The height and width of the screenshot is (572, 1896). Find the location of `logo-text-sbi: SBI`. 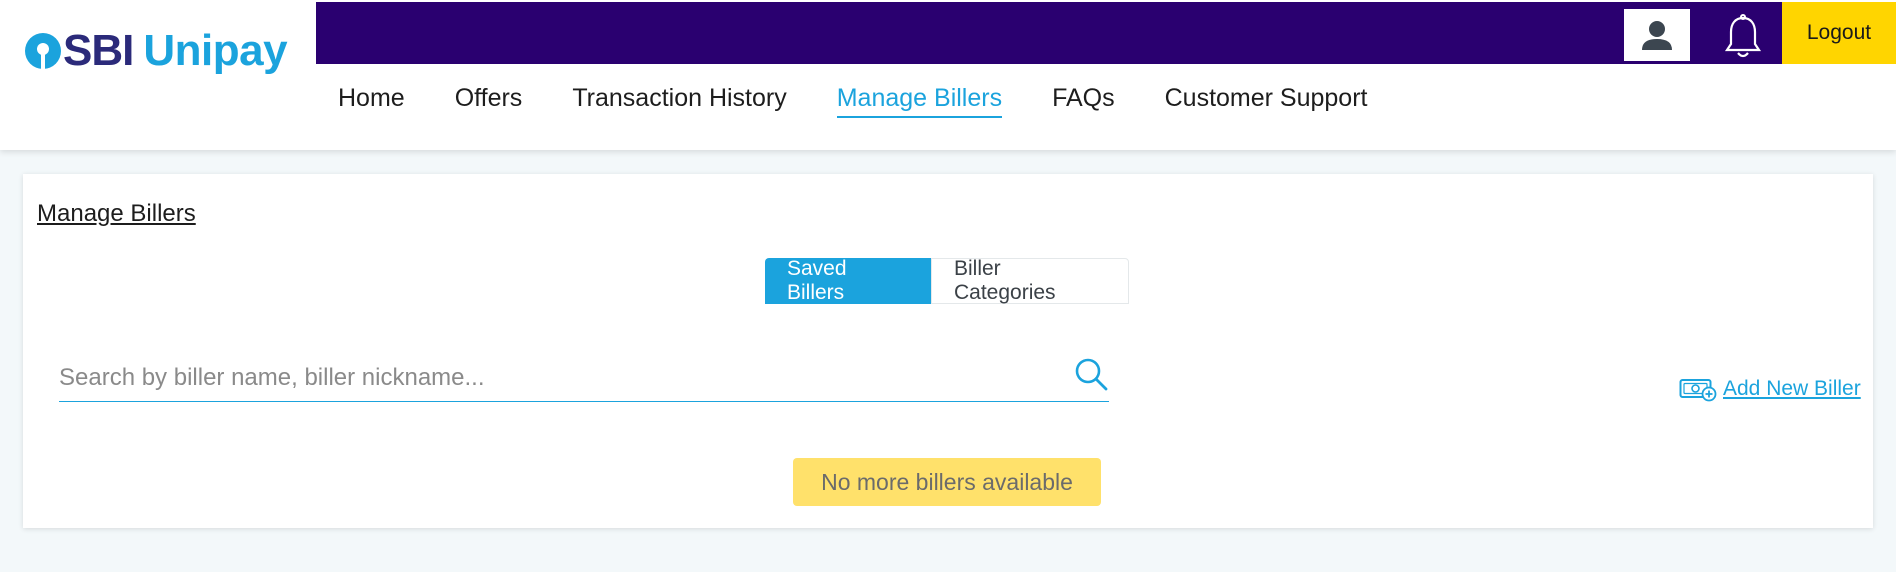

logo-text-sbi: SBI is located at coordinates (98, 50).